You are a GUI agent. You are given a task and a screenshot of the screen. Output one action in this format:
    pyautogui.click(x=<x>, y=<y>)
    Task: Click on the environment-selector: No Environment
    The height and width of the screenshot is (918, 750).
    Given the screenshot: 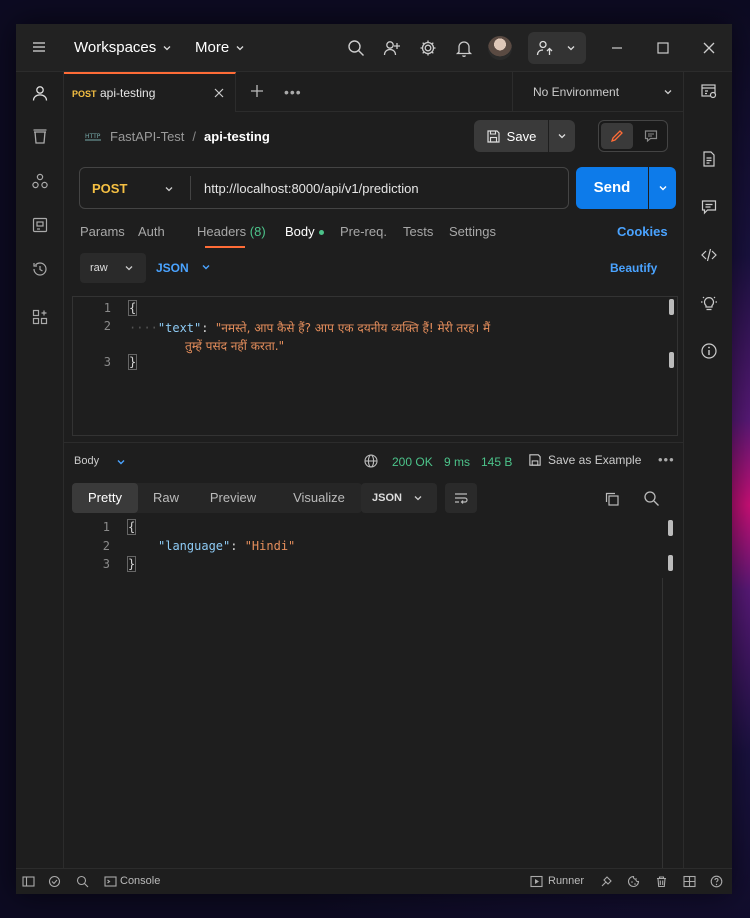 What is the action you would take?
    pyautogui.click(x=597, y=92)
    